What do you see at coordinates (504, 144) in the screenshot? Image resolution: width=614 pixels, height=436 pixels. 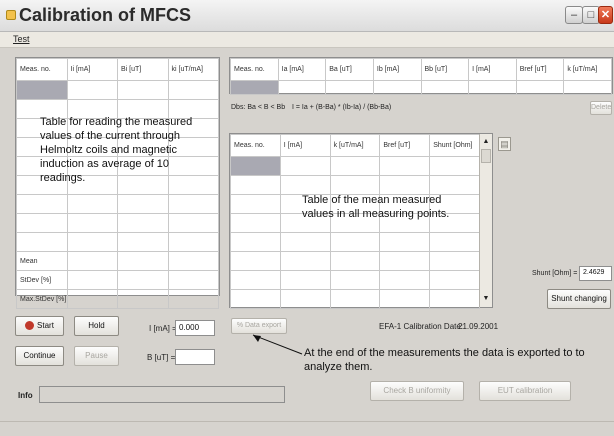 I see `clipboard-icon: ▤` at bounding box center [504, 144].